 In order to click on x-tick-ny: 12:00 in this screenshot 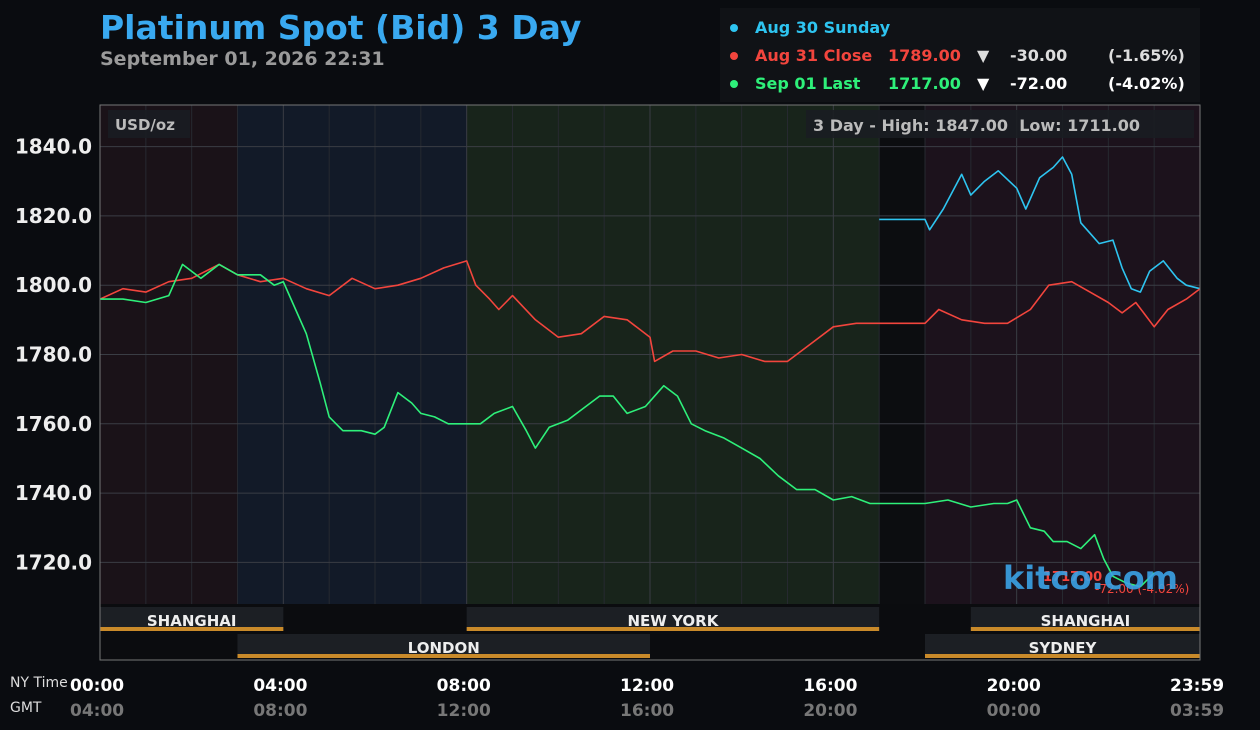, I will do `click(647, 686)`.